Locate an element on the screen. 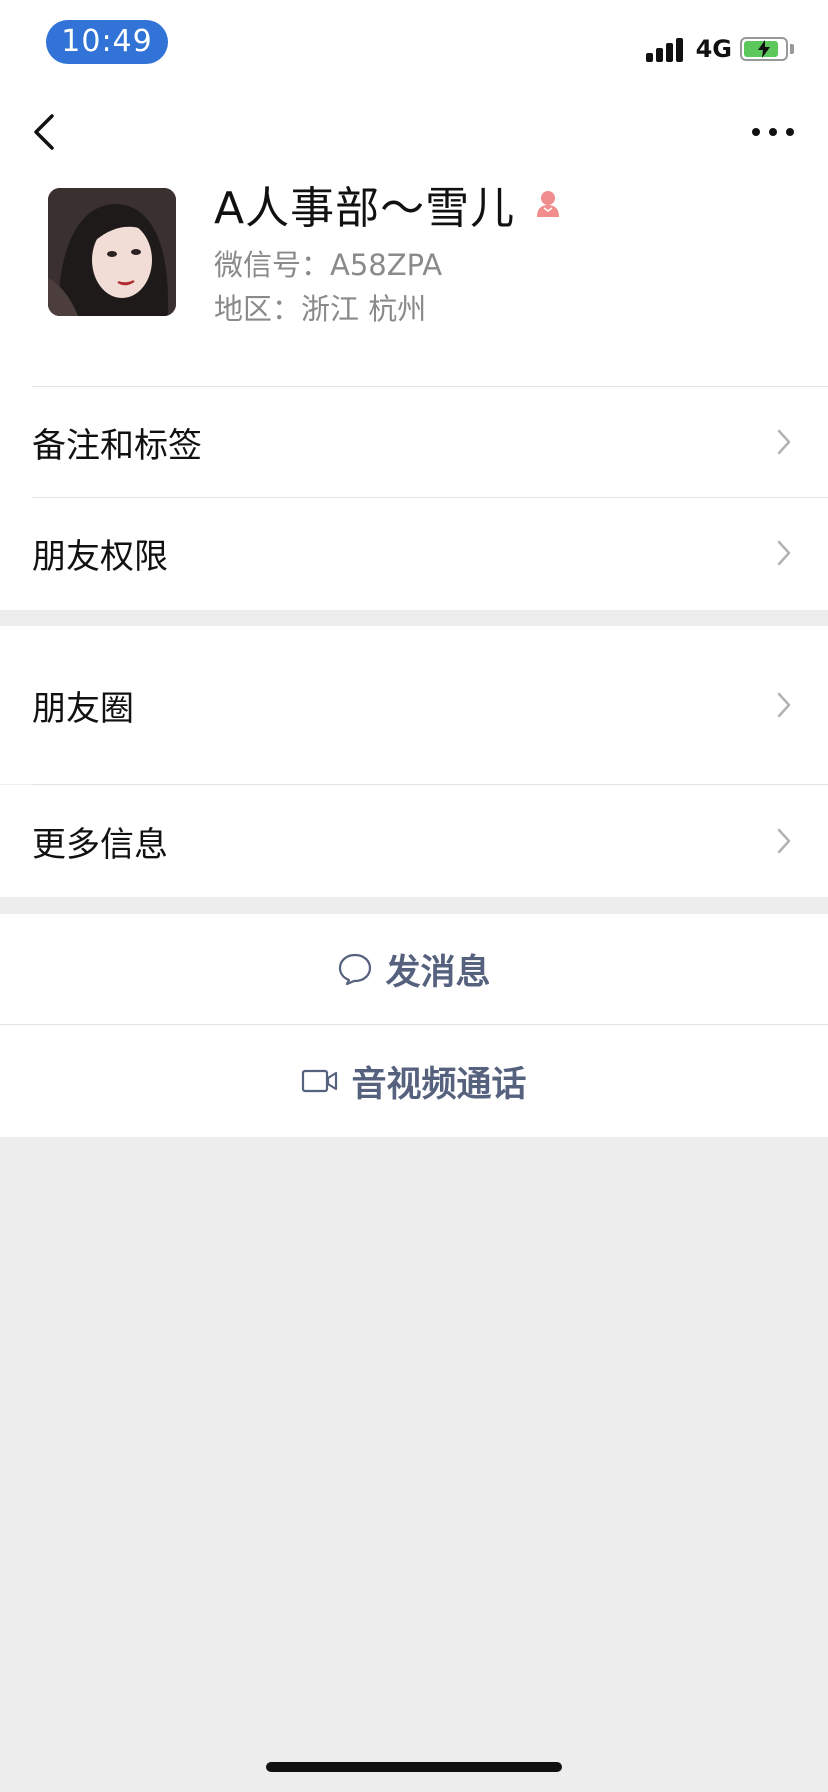 This screenshot has width=828, height=1792. battery-tip is located at coordinates (792, 49).